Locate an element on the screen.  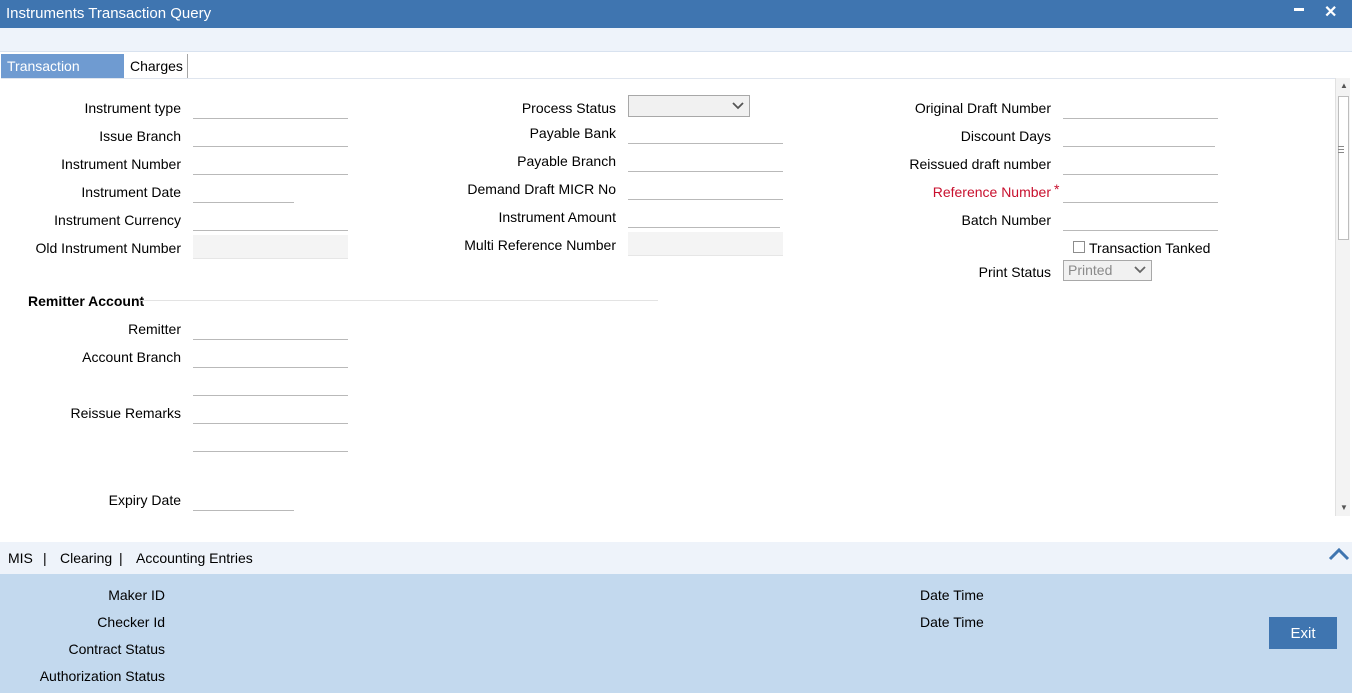
account-branch-field is located at coordinates (270, 356).